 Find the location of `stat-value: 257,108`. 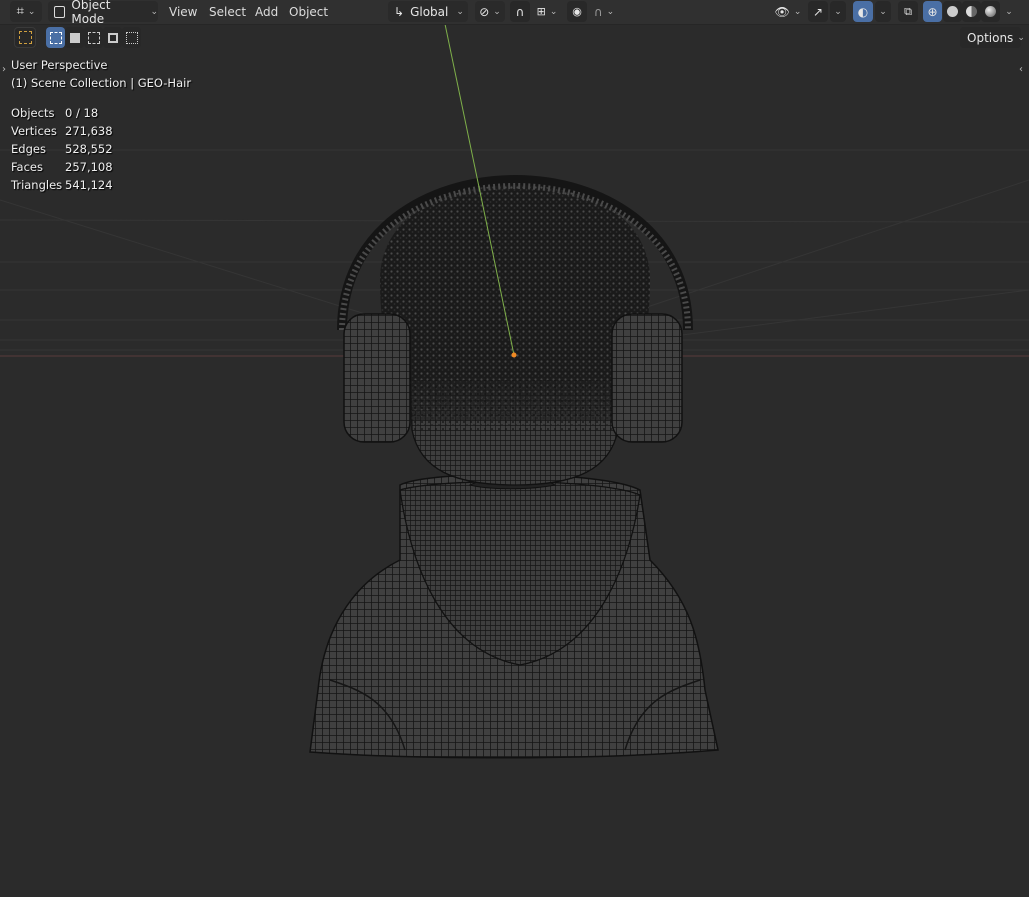

stat-value: 257,108 is located at coordinates (89, 167).